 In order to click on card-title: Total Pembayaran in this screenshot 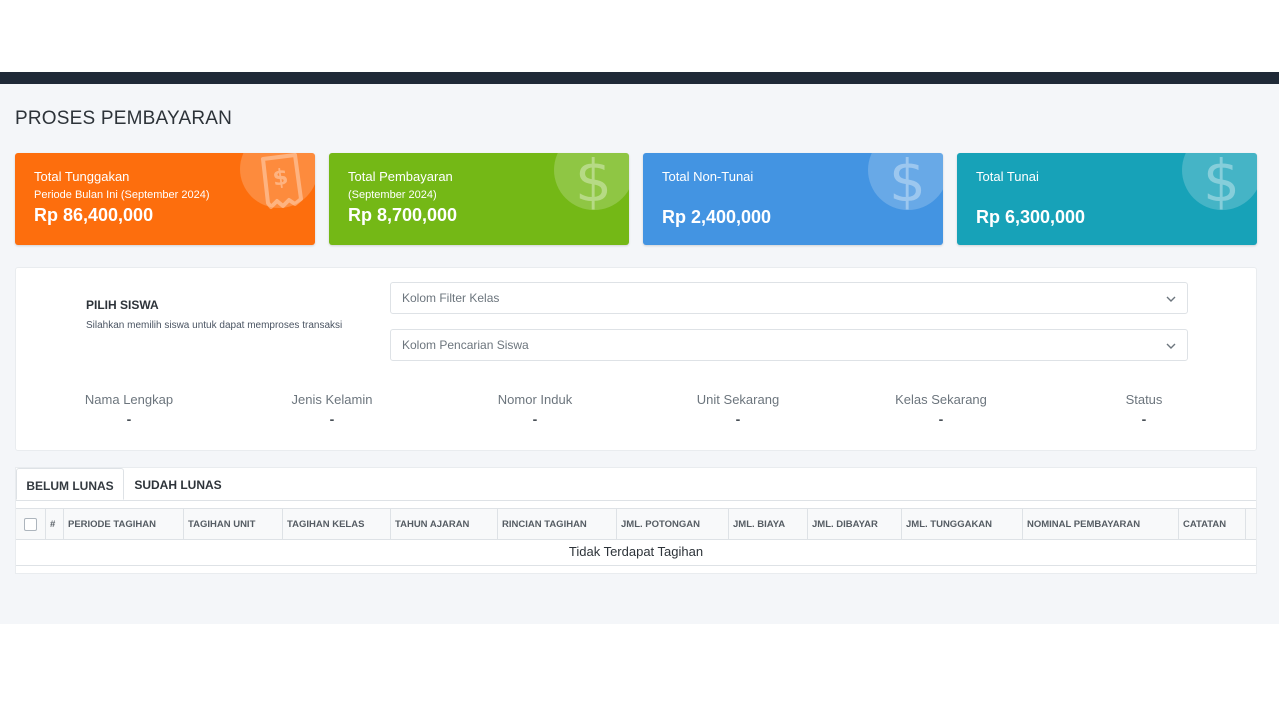, I will do `click(400, 176)`.